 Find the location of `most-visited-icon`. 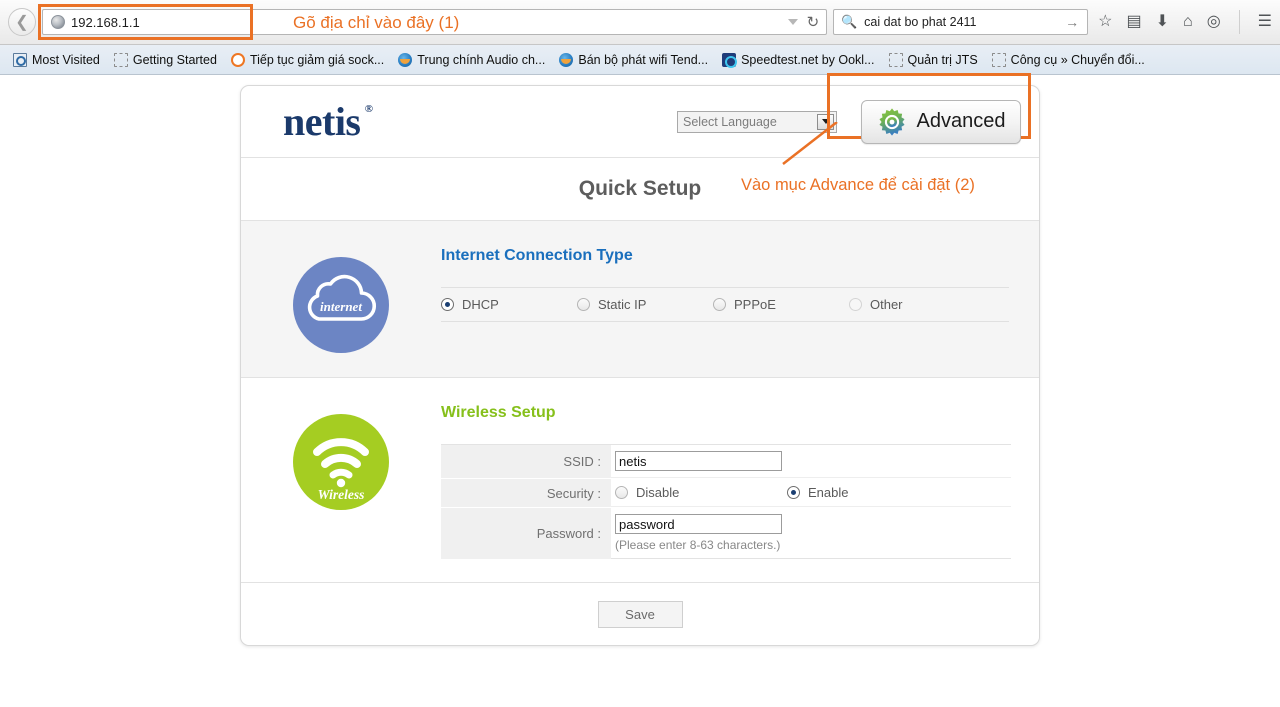

most-visited-icon is located at coordinates (20, 59).